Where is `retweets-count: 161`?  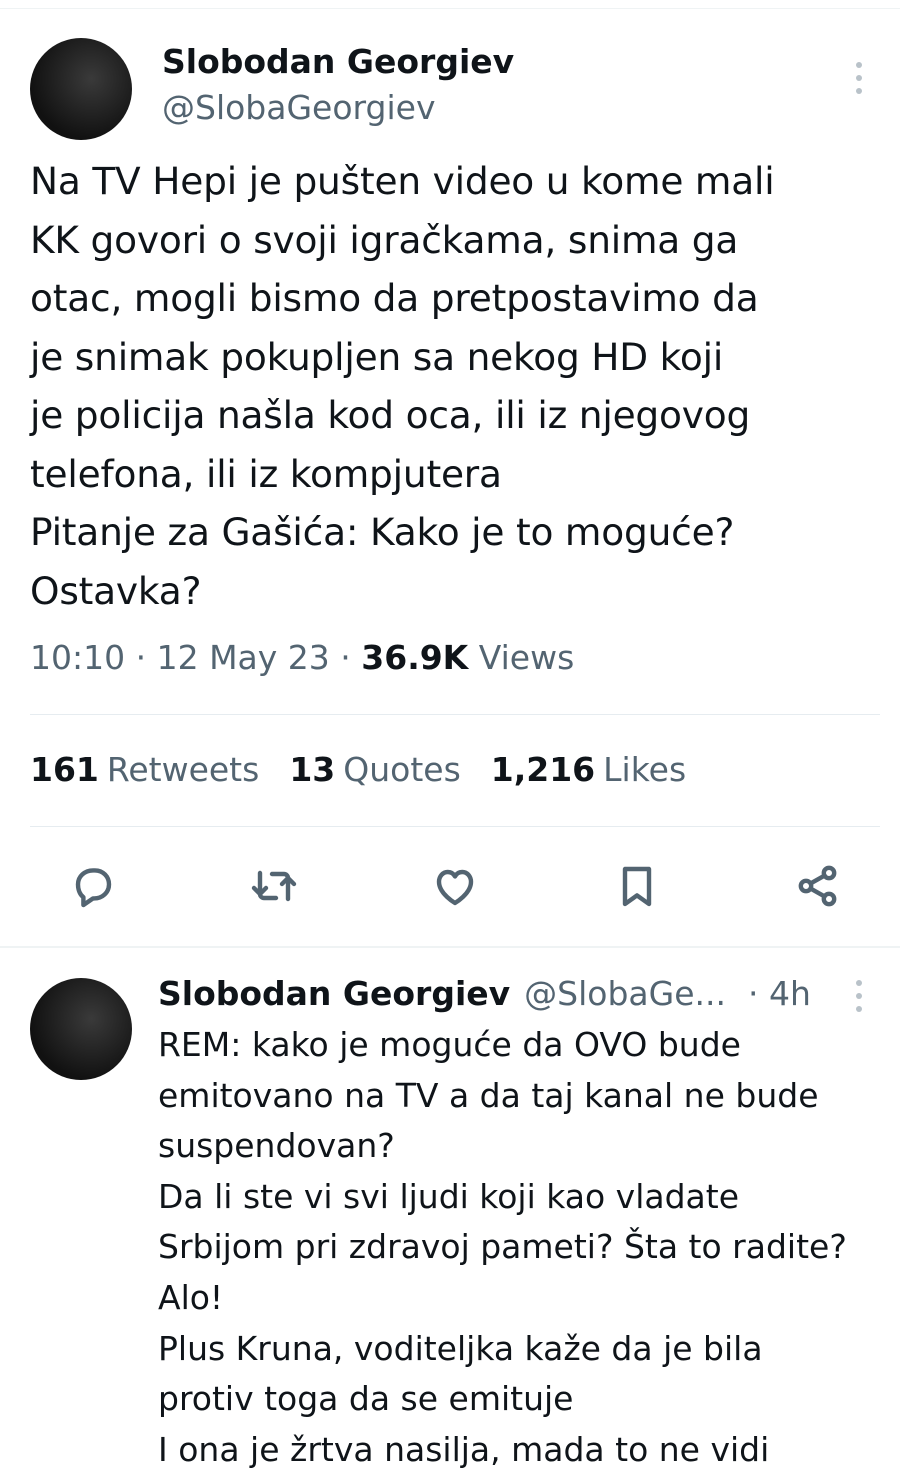 retweets-count: 161 is located at coordinates (64, 769).